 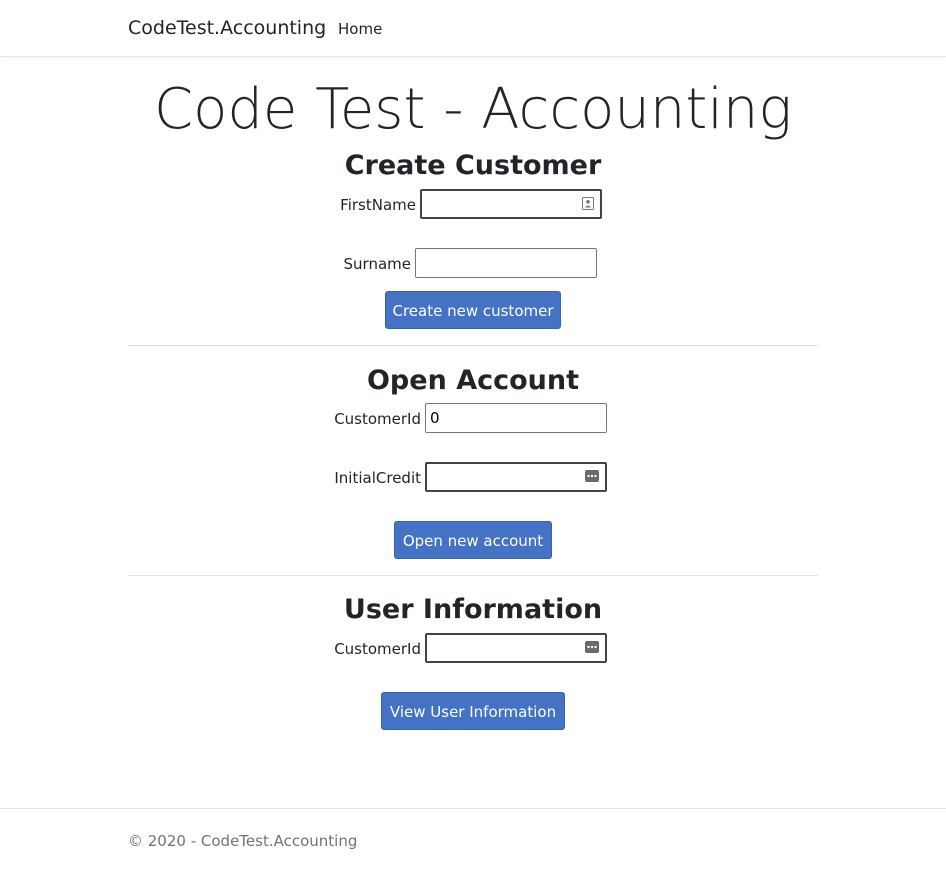 I want to click on firstname-label: FirstName, so click(x=378, y=205).